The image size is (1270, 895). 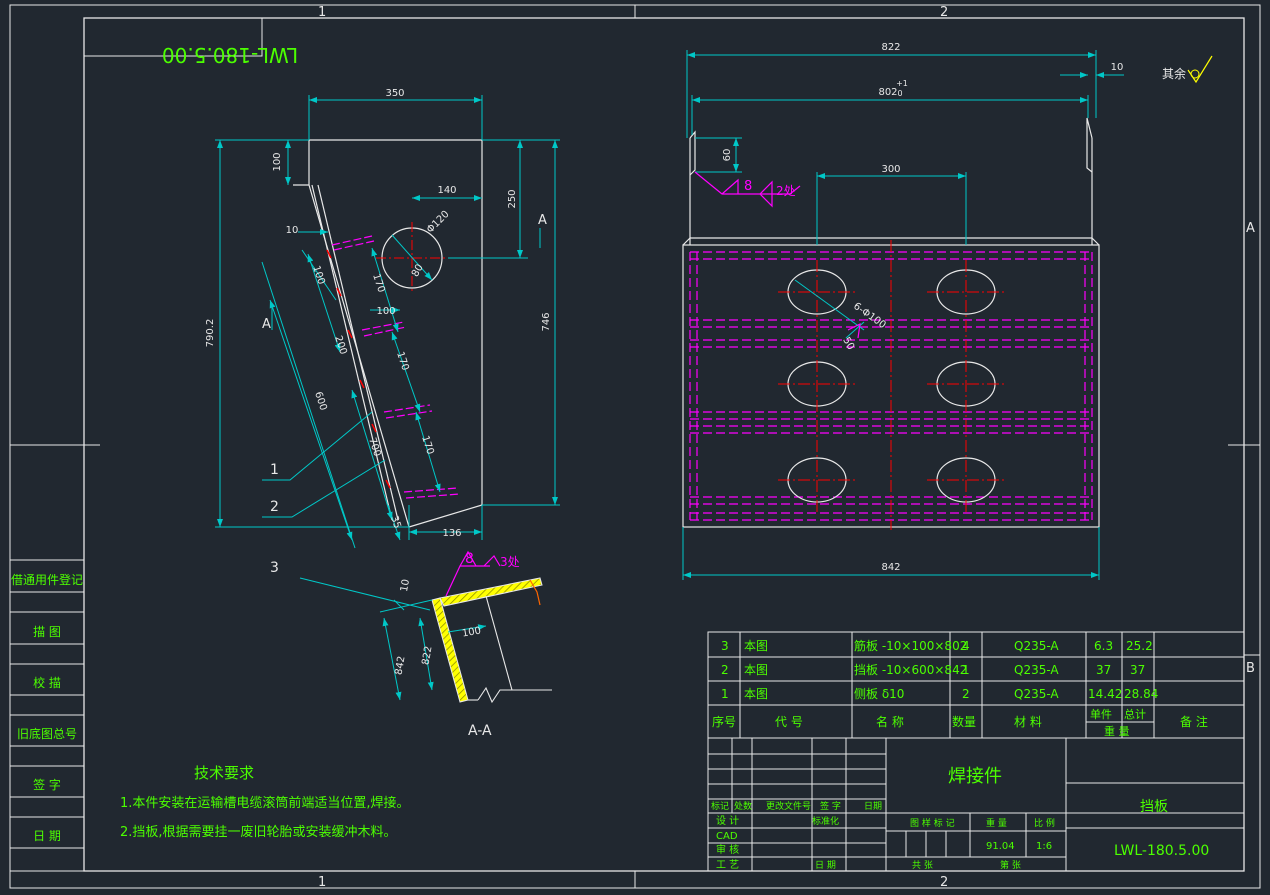 I want to click on section-marks: A A, so click(x=404, y=272).